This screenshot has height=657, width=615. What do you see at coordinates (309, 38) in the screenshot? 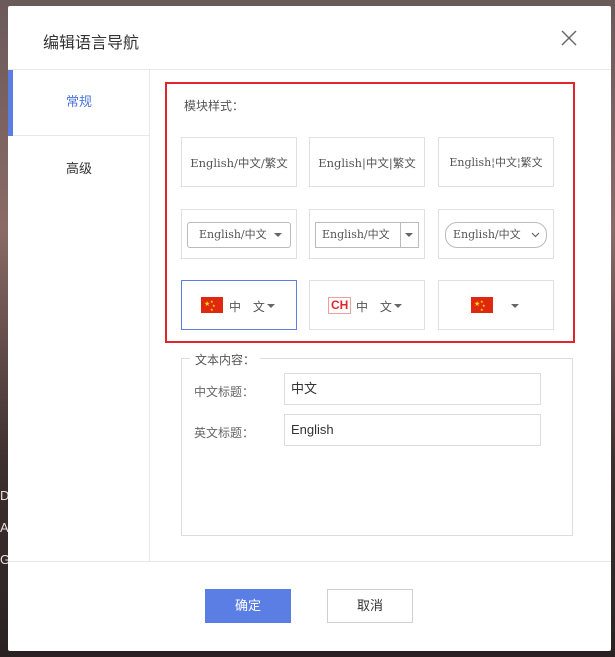
I see `dialog-header: 编辑语言导航` at bounding box center [309, 38].